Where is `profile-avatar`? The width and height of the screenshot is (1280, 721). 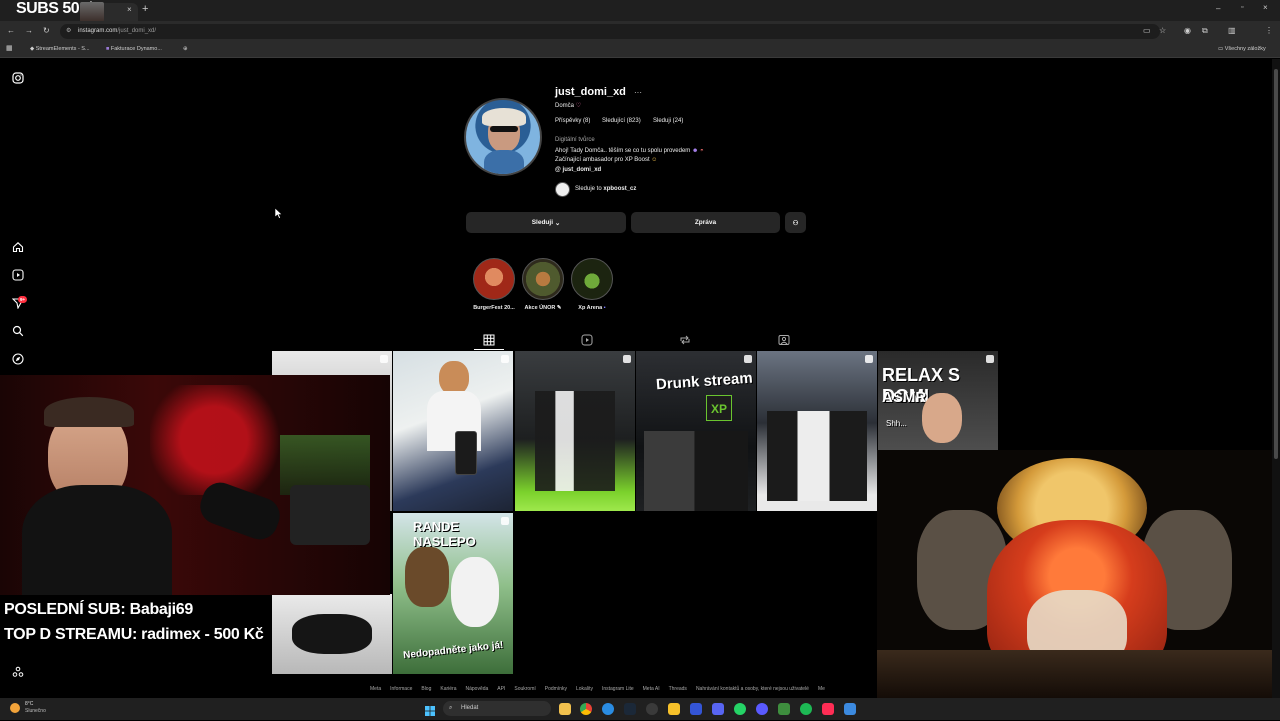
profile-avatar is located at coordinates (503, 137).